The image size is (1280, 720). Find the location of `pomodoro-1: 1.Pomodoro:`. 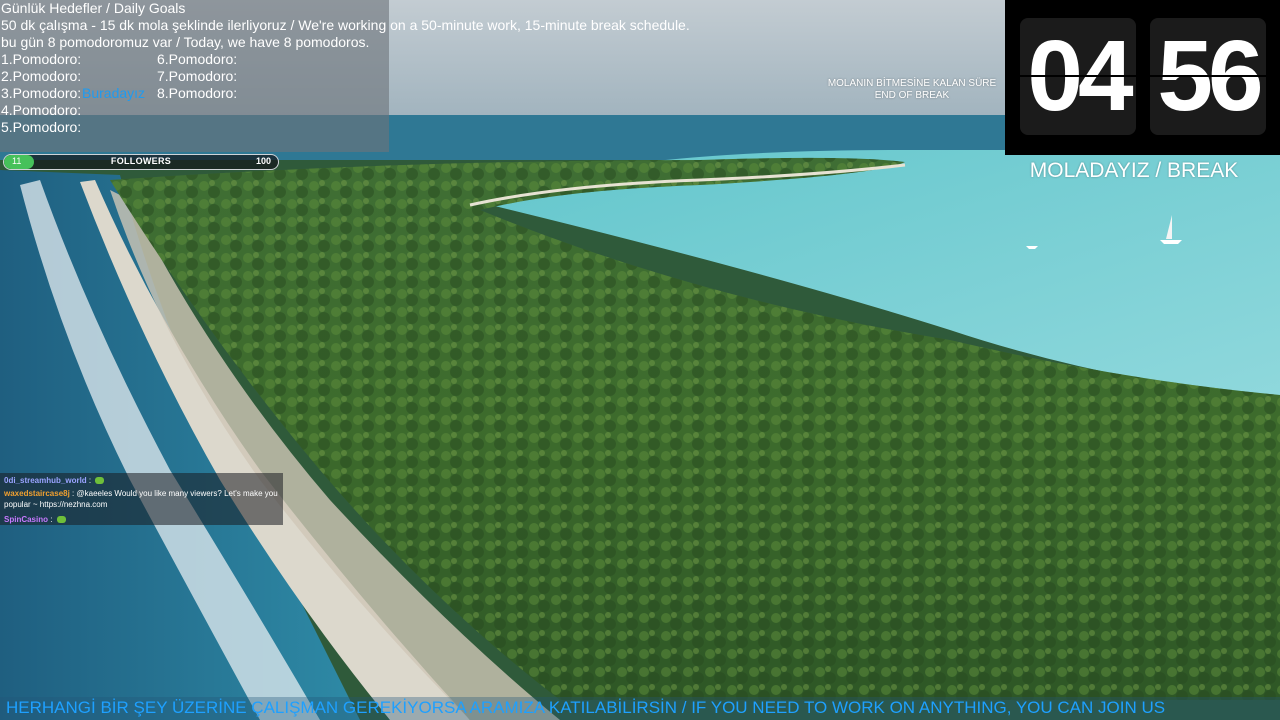

pomodoro-1: 1.Pomodoro: is located at coordinates (41, 59).